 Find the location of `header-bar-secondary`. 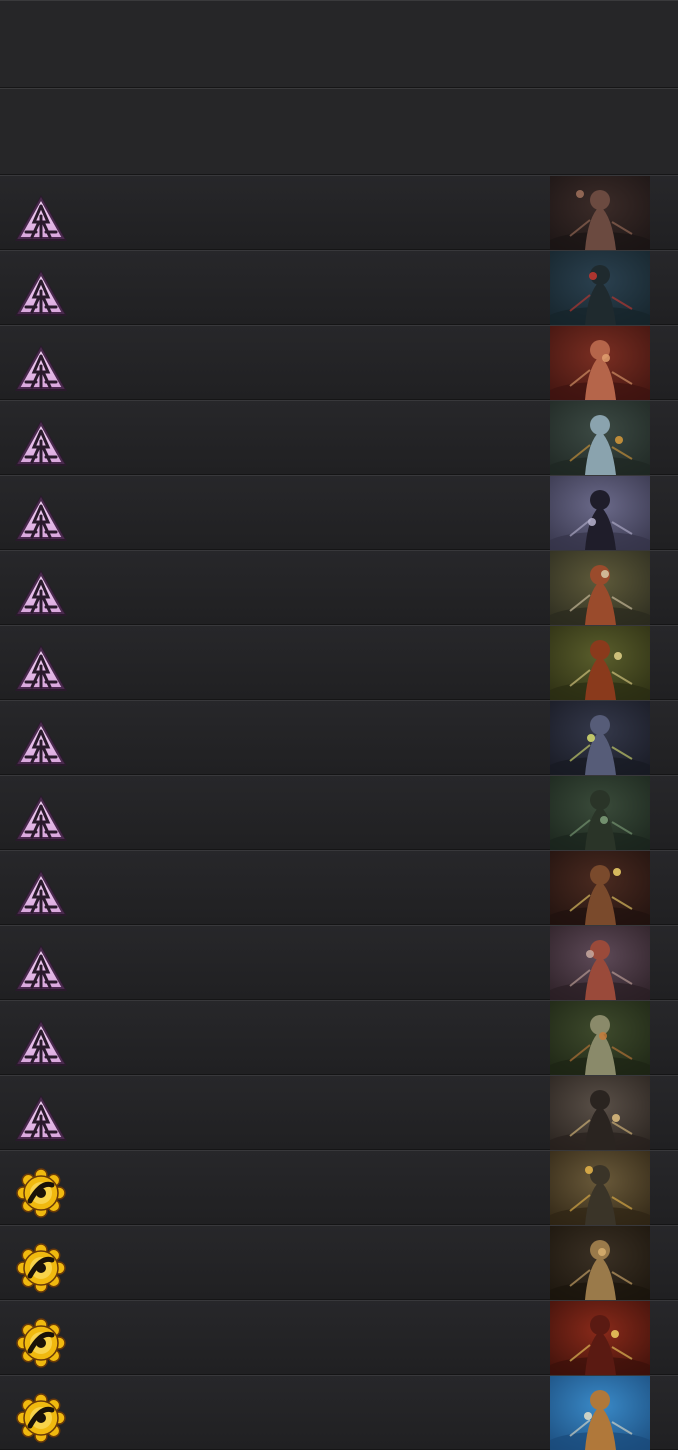

header-bar-secondary is located at coordinates (339, 131).